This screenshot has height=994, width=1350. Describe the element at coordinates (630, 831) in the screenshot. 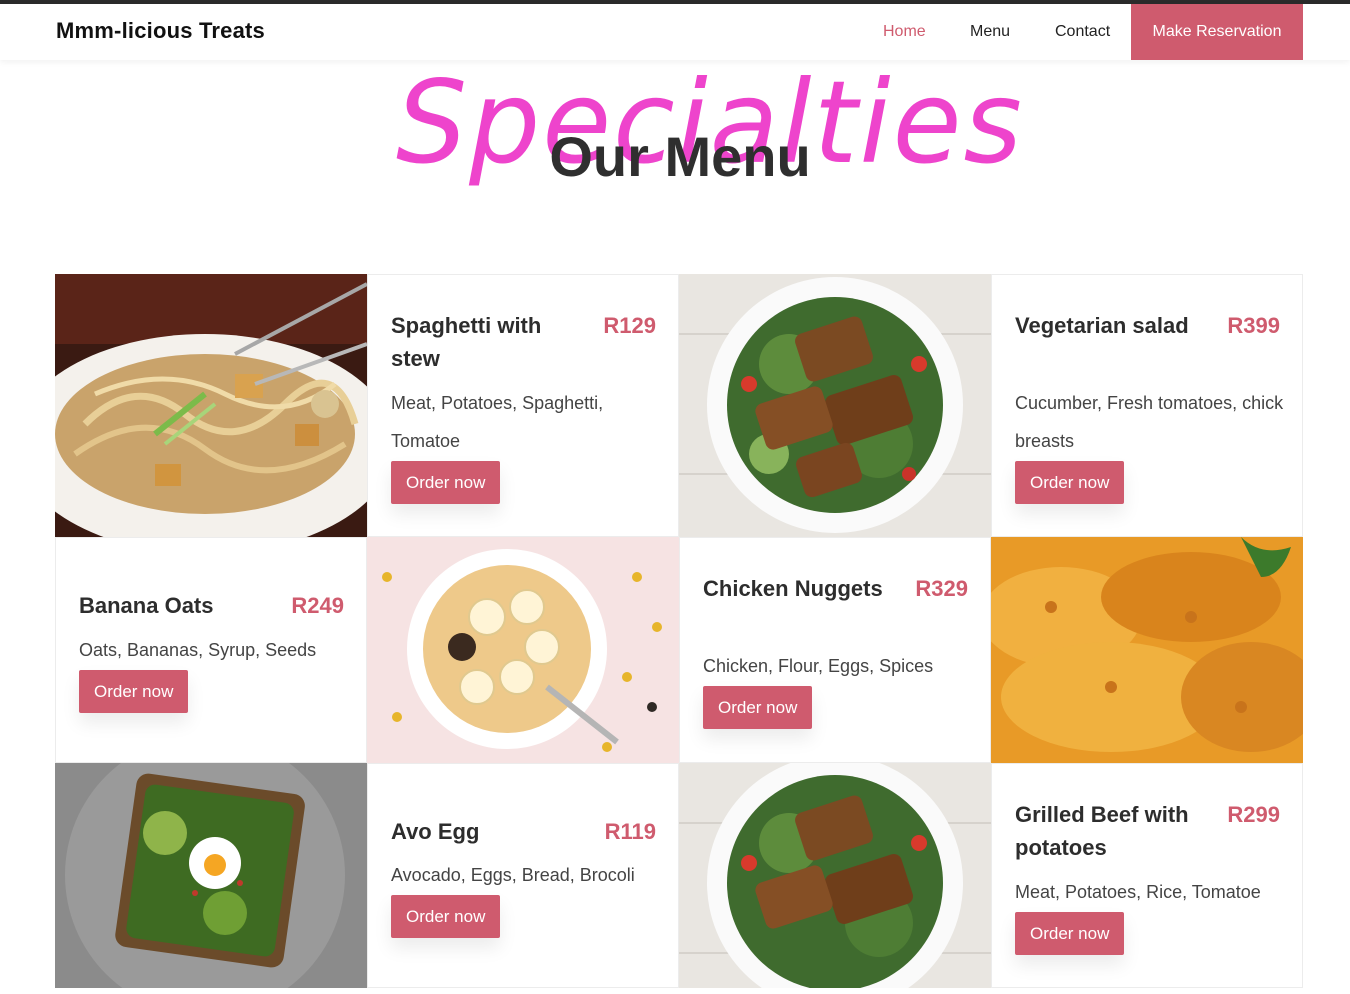

I see `dish-price: R119` at that location.